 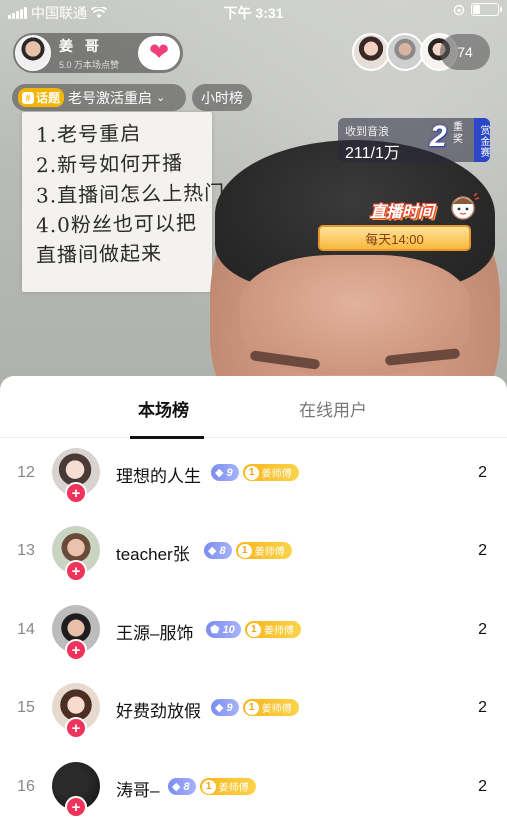 I want to click on status-bar: 中国联通 下午 3:31, so click(x=253, y=12).